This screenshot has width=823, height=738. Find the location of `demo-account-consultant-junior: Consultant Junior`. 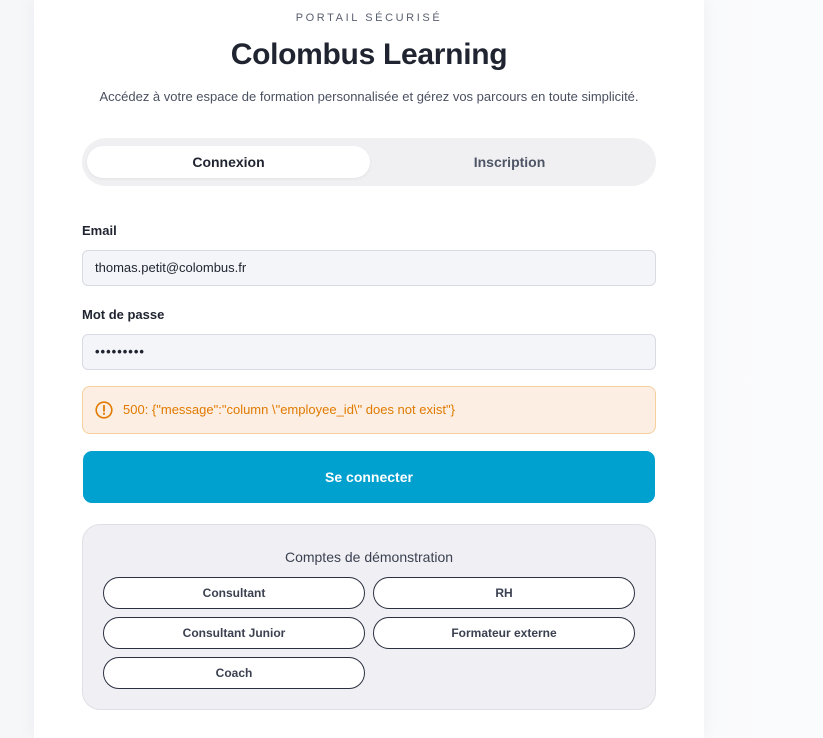

demo-account-consultant-junior: Consultant Junior is located at coordinates (234, 633).